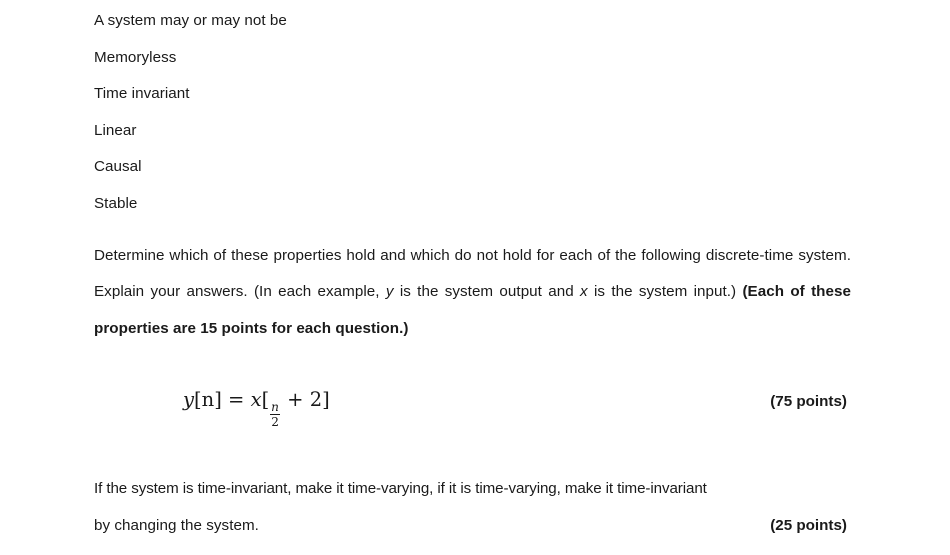 Image resolution: width=950 pixels, height=555 pixels. What do you see at coordinates (326, 399) in the screenshot?
I see `equation-close-bracket: ]` at bounding box center [326, 399].